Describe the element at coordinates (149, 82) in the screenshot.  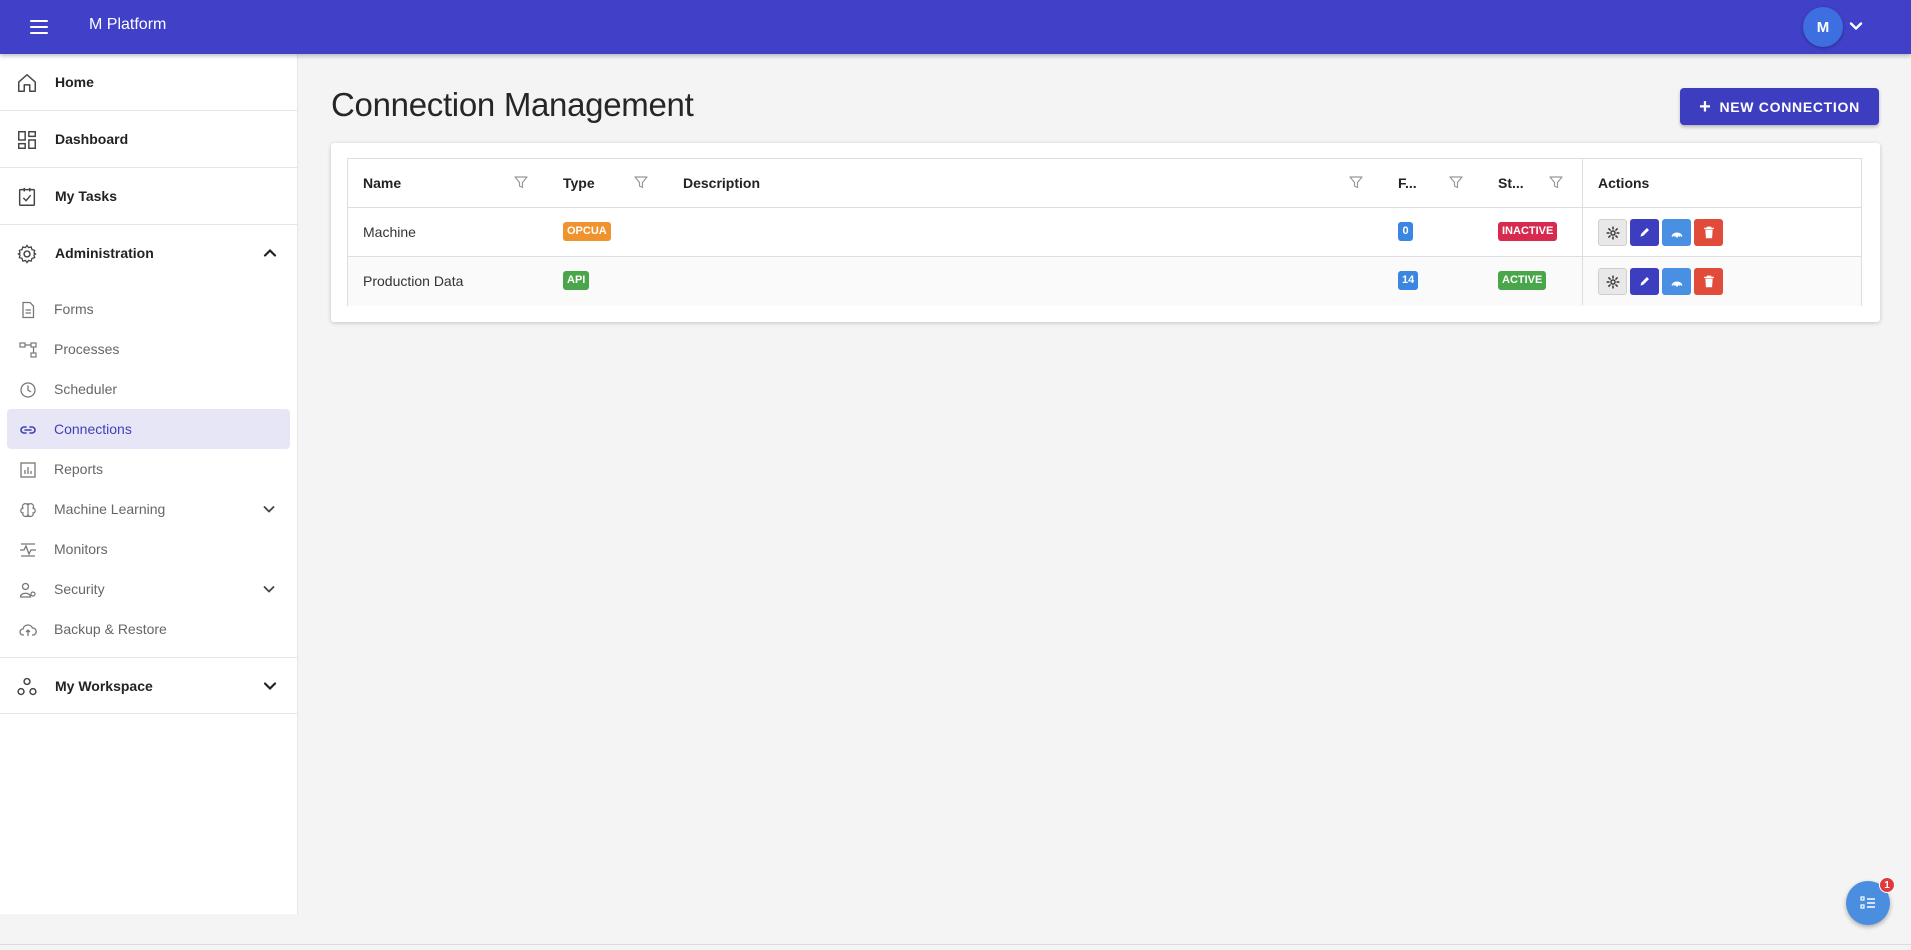
I see `sidebar-item-home: Home` at that location.